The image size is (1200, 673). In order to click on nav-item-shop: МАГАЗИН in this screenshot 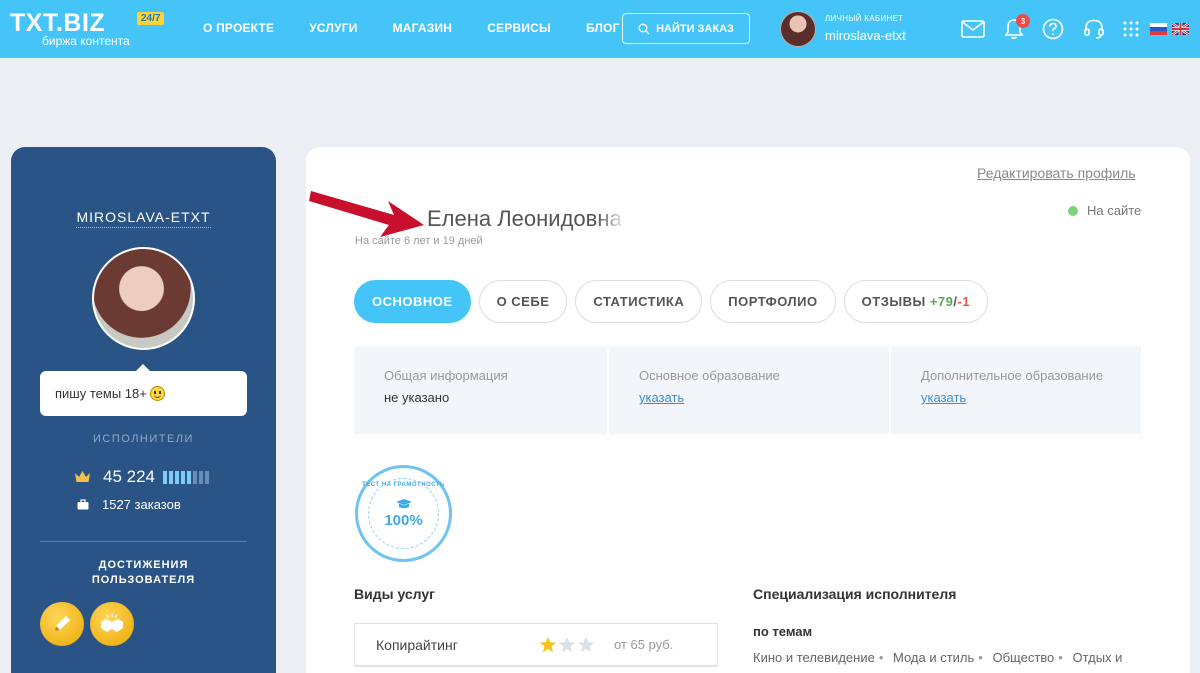, I will do `click(423, 28)`.